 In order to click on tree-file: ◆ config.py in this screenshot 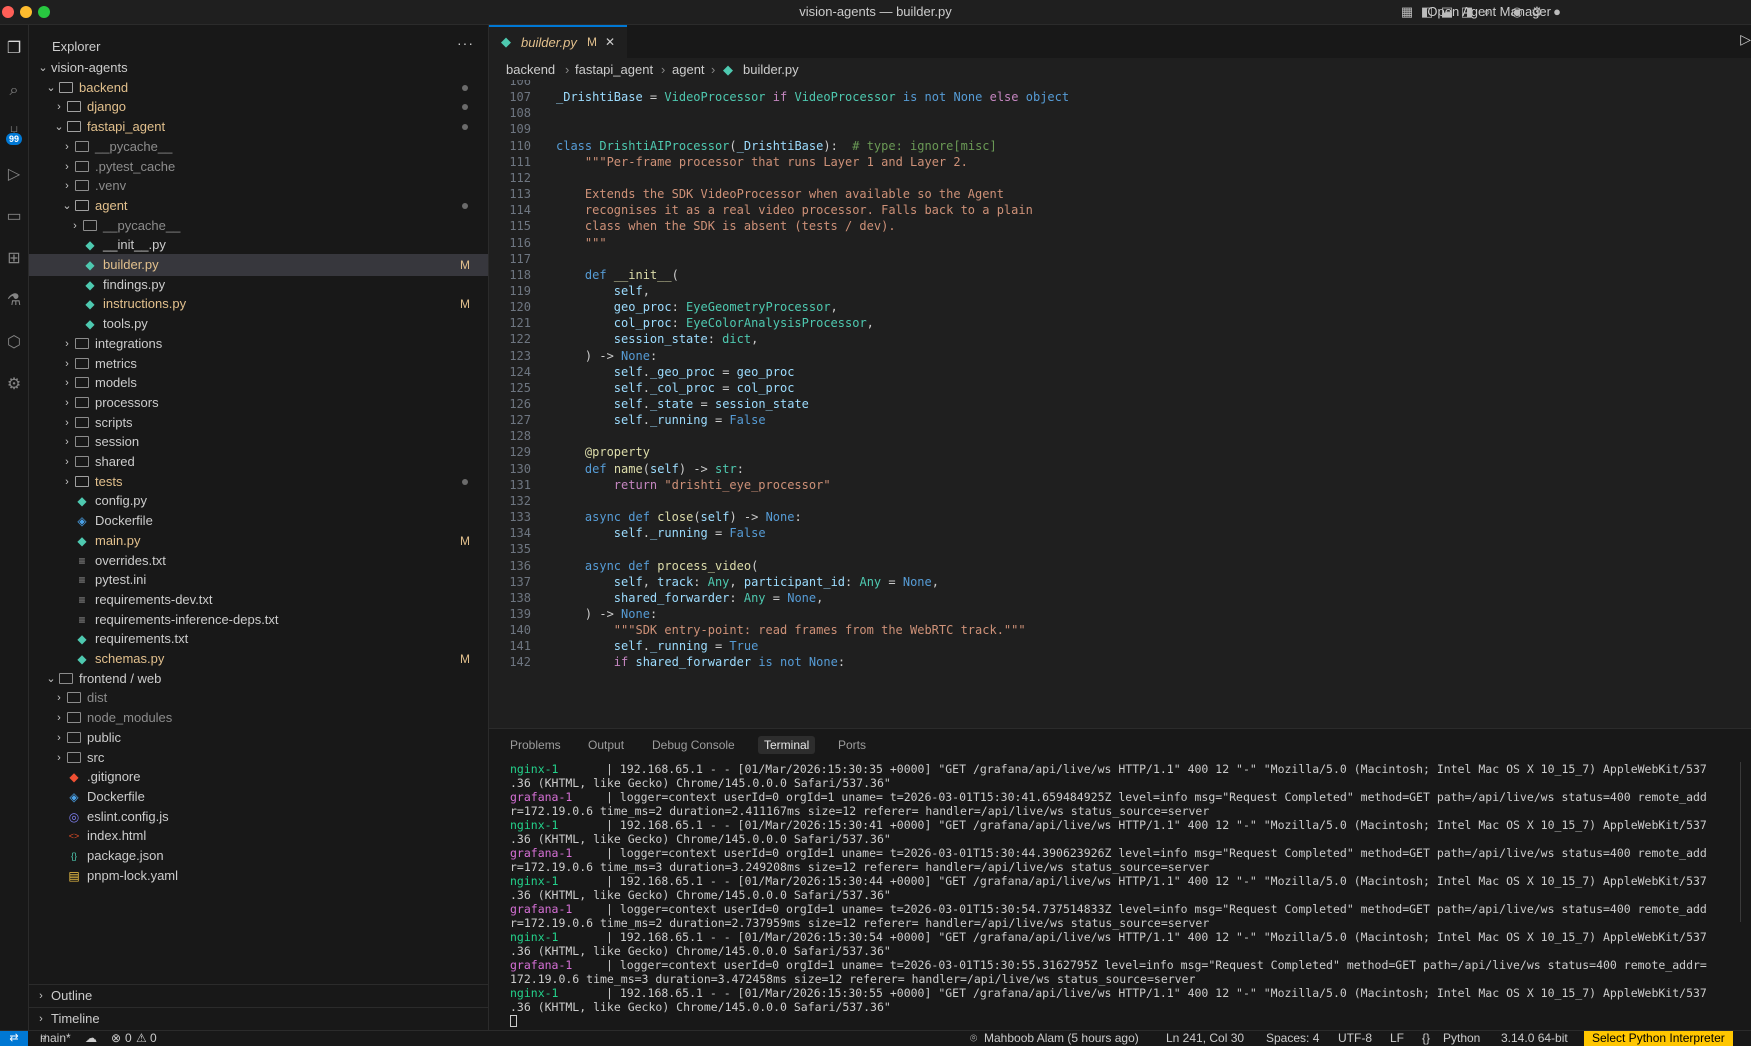, I will do `click(258, 501)`.